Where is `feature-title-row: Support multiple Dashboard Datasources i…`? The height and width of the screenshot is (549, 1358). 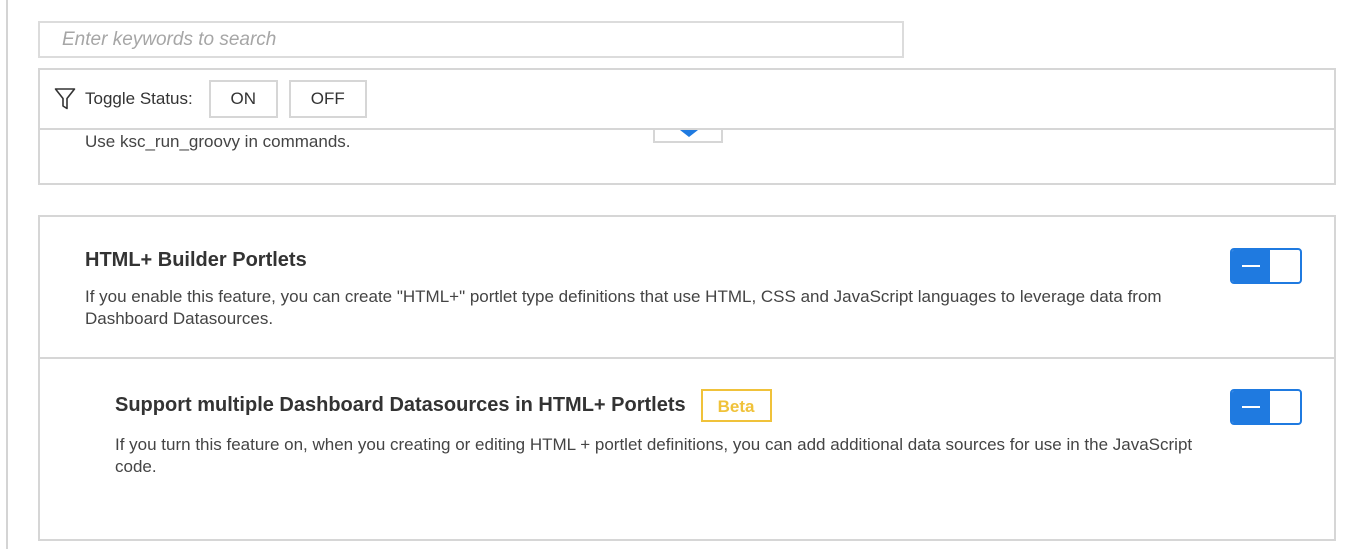
feature-title-row: Support multiple Dashboard Datasources i… is located at coordinates (443, 405).